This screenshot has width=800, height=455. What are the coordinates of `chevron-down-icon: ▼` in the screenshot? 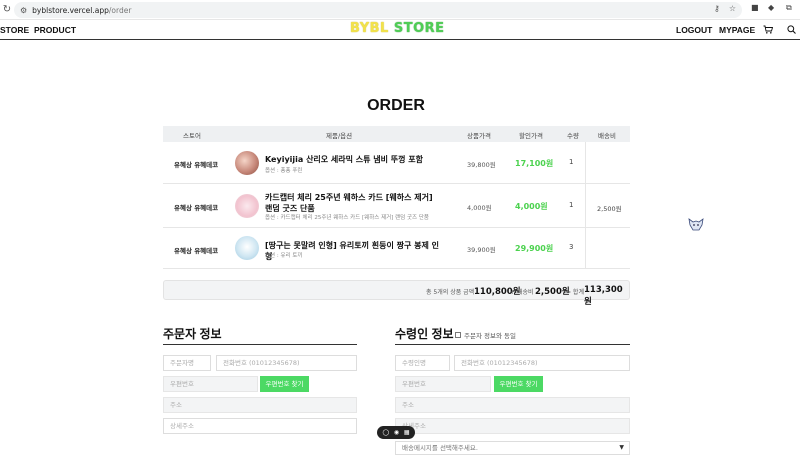 It's located at (621, 447).